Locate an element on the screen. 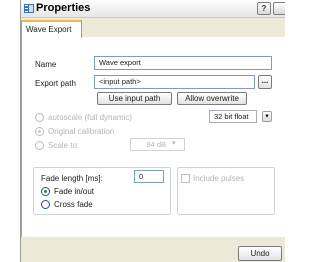 Image resolution: width=320 pixels, height=262 pixels. radio-original-calibration is located at coordinates (39, 131).